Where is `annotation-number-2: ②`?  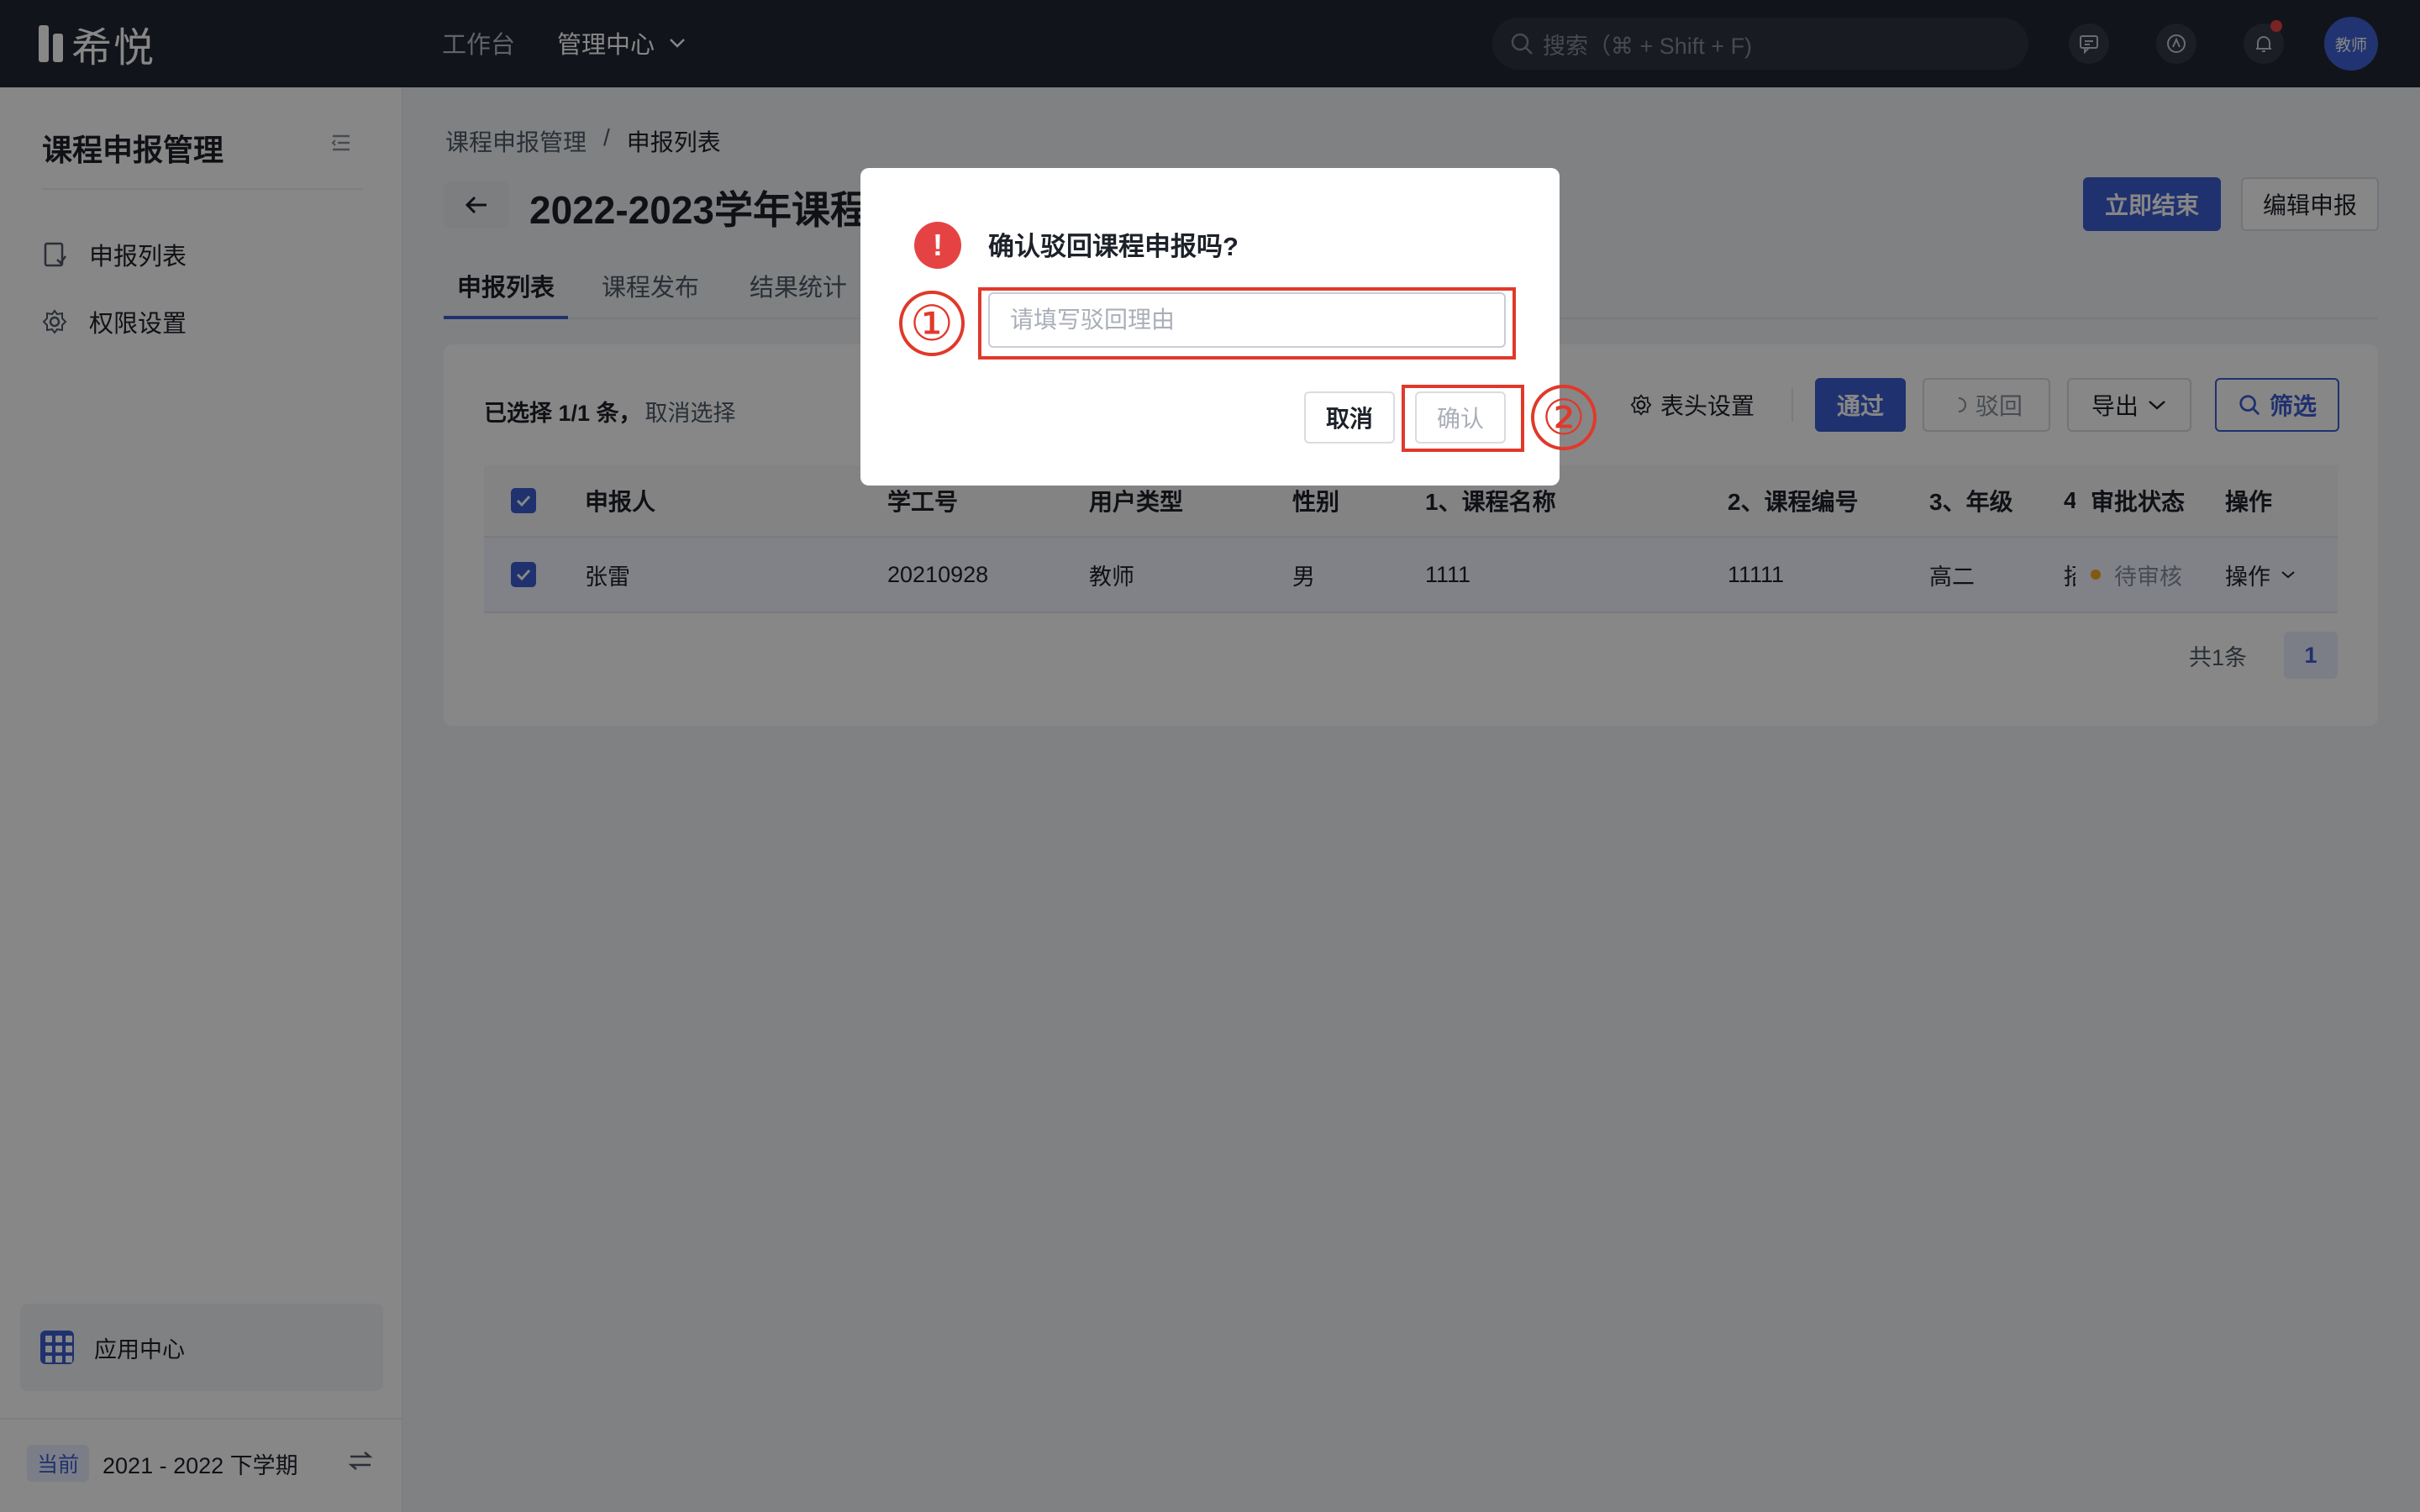 annotation-number-2: ② is located at coordinates (1564, 417).